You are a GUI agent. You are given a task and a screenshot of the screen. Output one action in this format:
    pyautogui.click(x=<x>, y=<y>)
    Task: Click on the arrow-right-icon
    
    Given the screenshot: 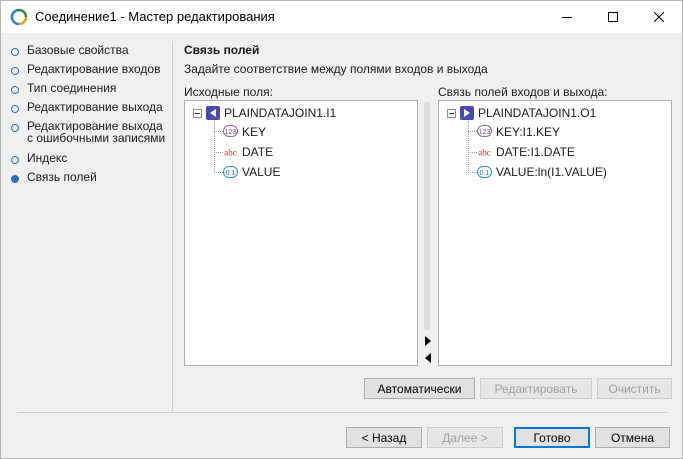 What is the action you would take?
    pyautogui.click(x=427, y=340)
    